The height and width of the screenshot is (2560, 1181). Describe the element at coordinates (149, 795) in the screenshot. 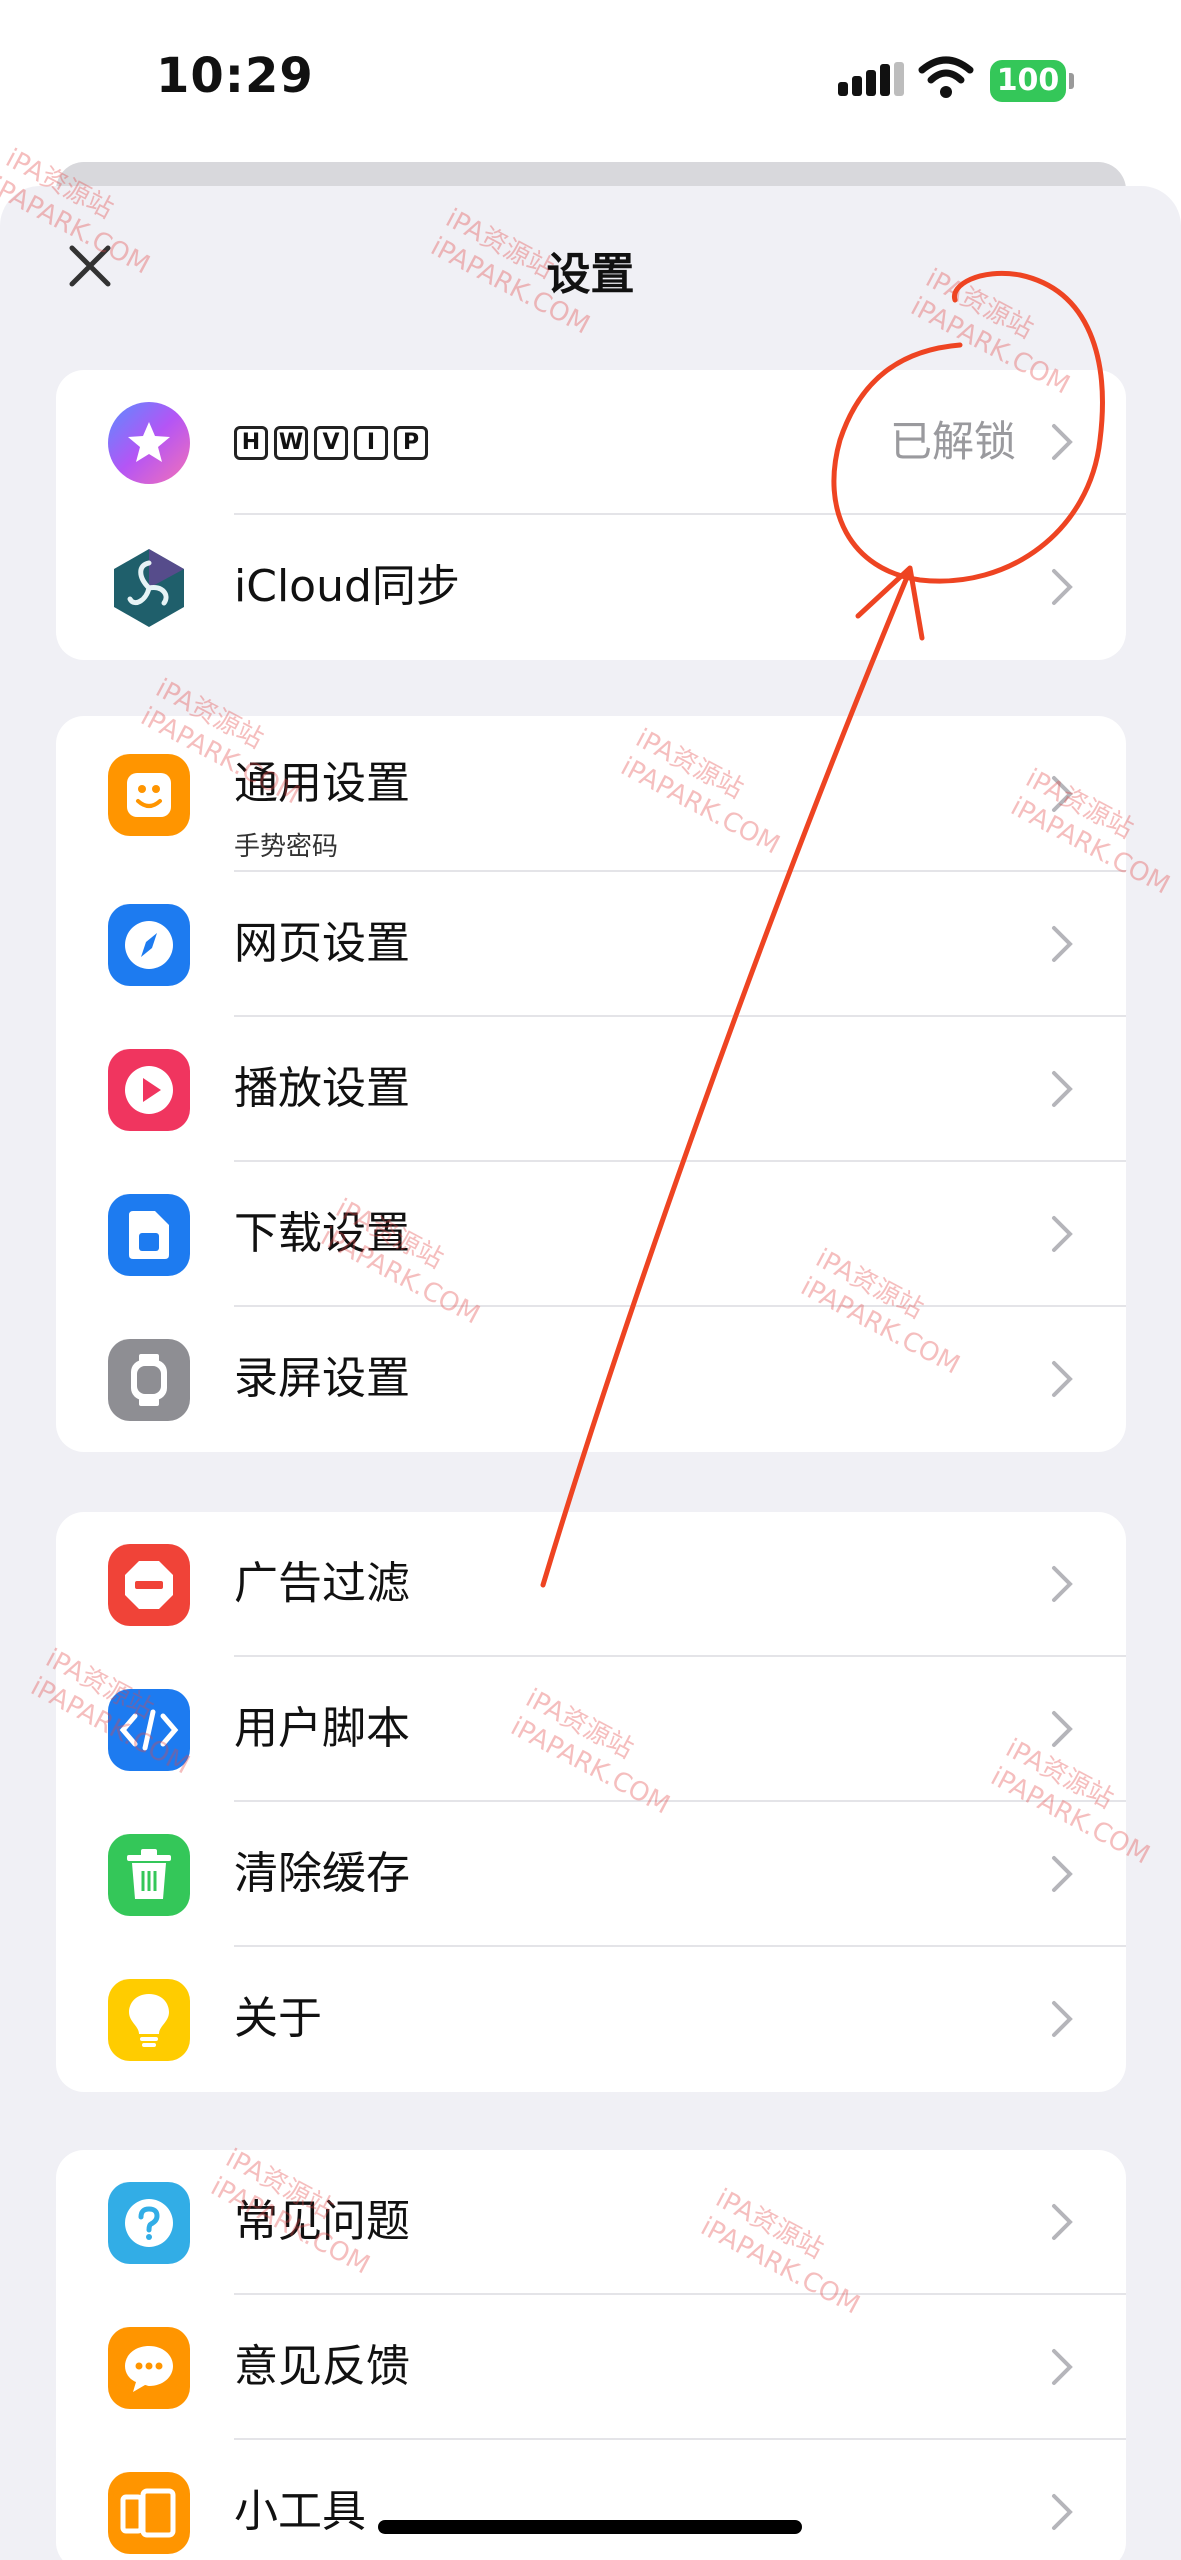

I see `general-settings-icon` at that location.